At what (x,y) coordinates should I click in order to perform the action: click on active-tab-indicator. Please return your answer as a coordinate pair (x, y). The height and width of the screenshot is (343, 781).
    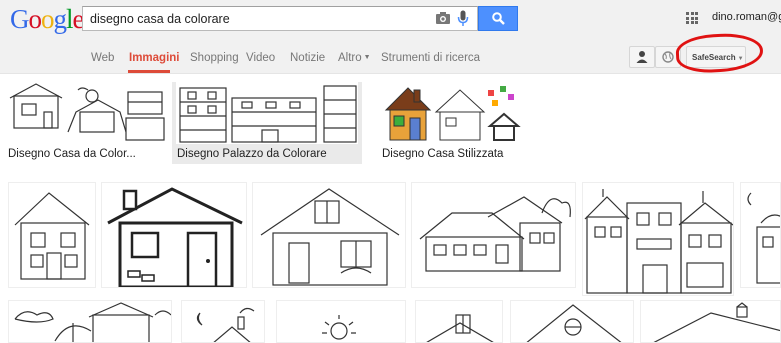
    Looking at the image, I should click on (149, 71).